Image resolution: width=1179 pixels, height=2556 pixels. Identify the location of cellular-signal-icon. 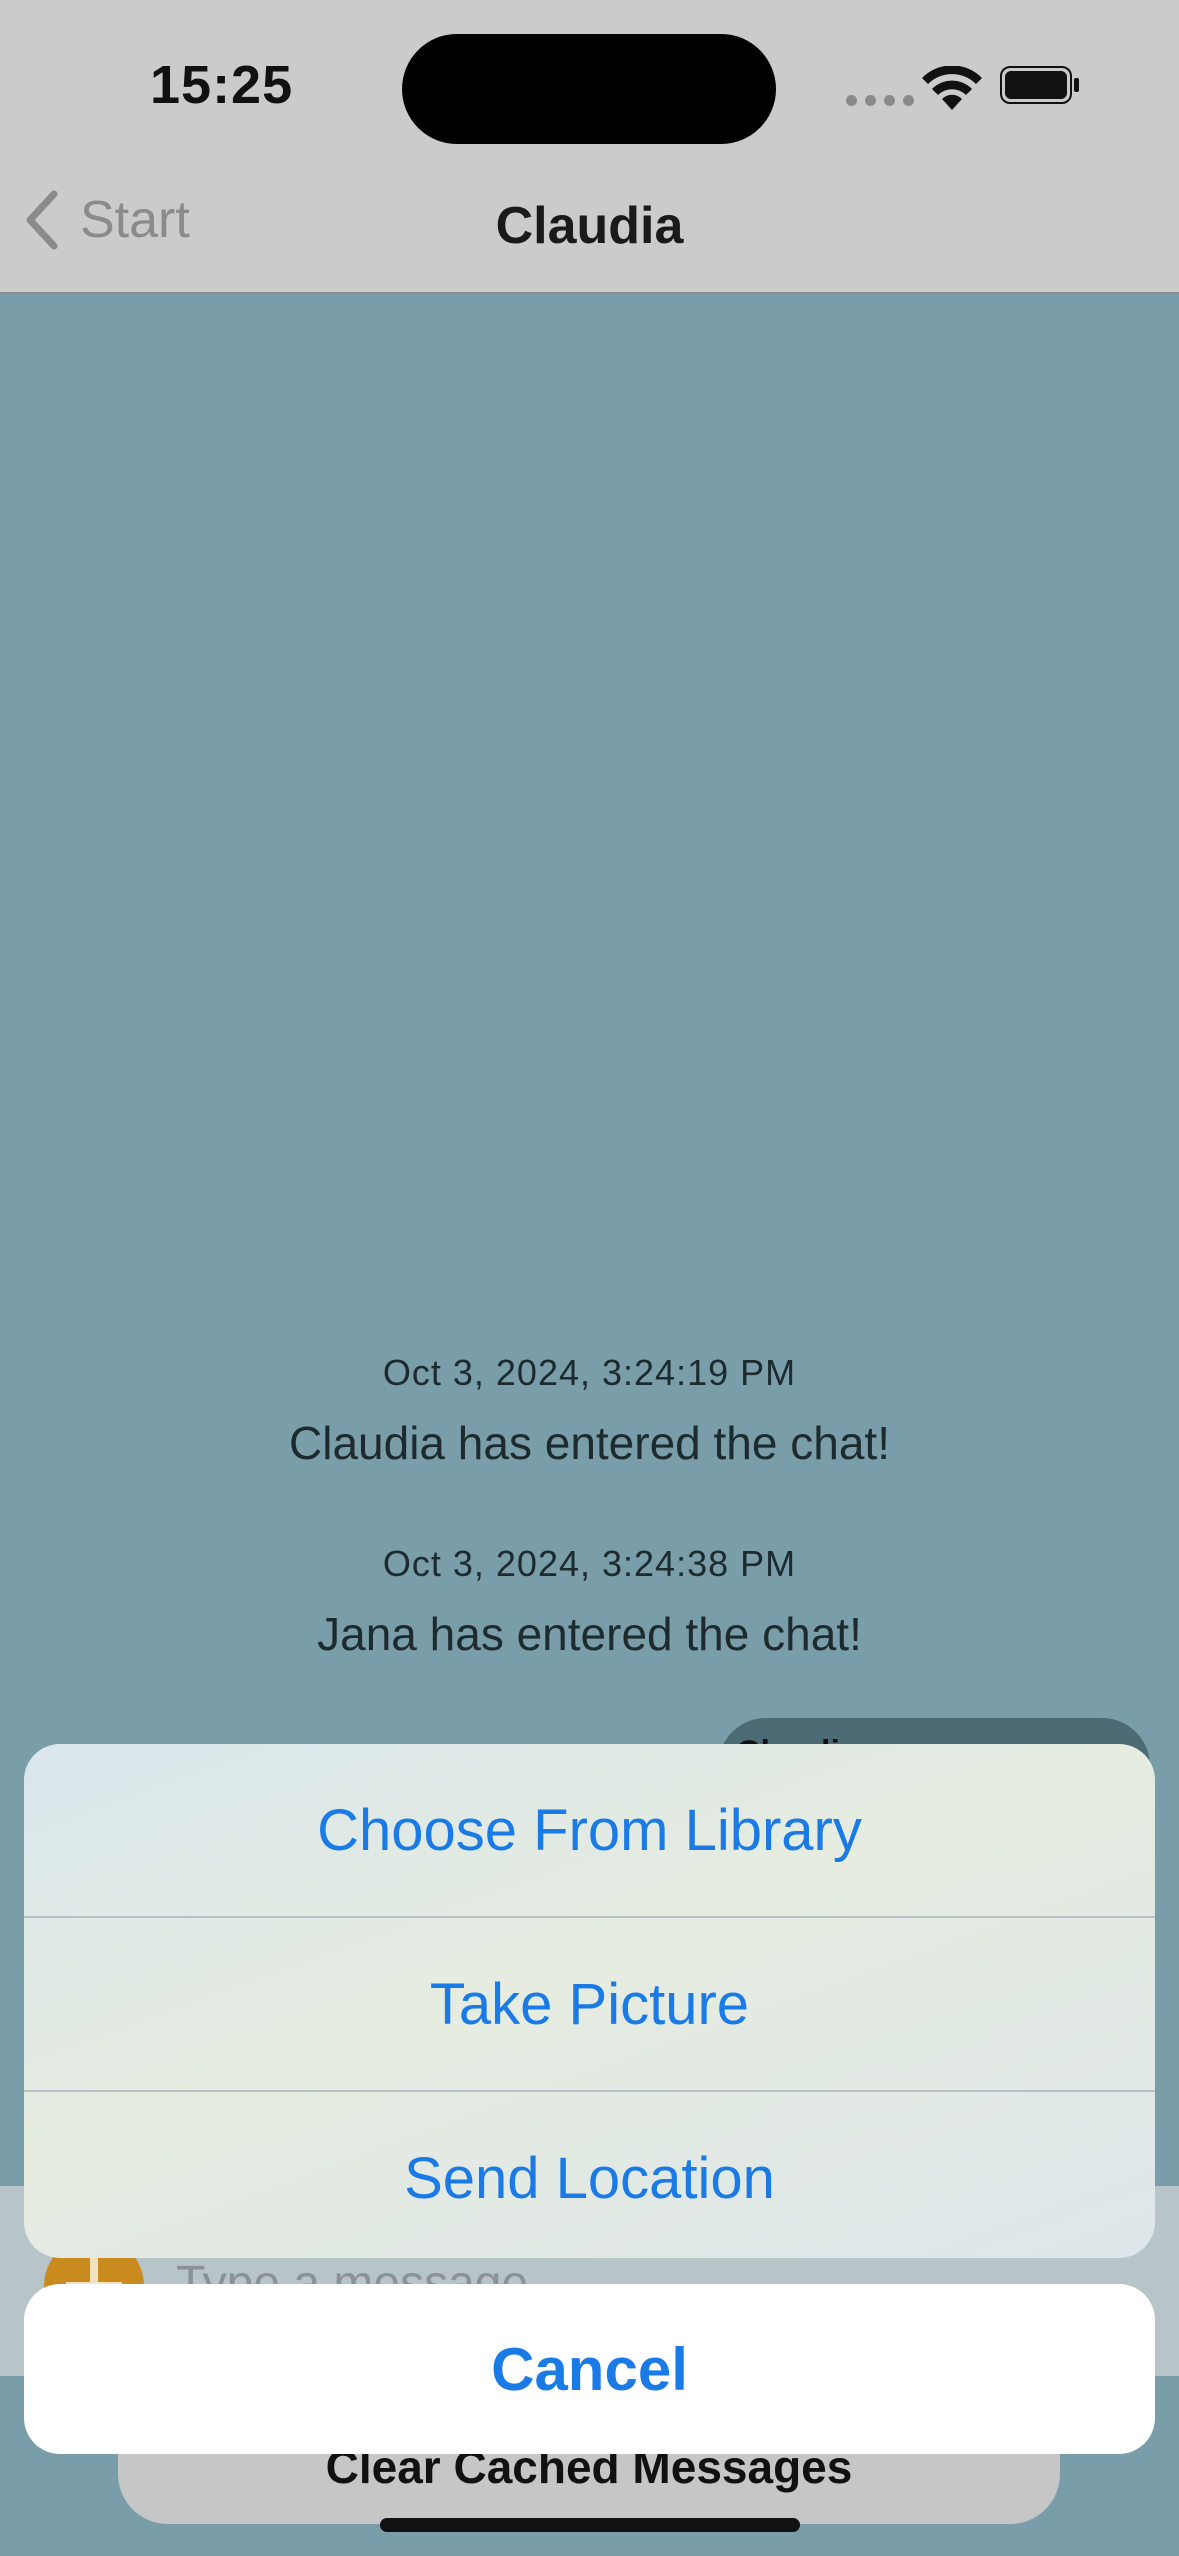
(880, 100).